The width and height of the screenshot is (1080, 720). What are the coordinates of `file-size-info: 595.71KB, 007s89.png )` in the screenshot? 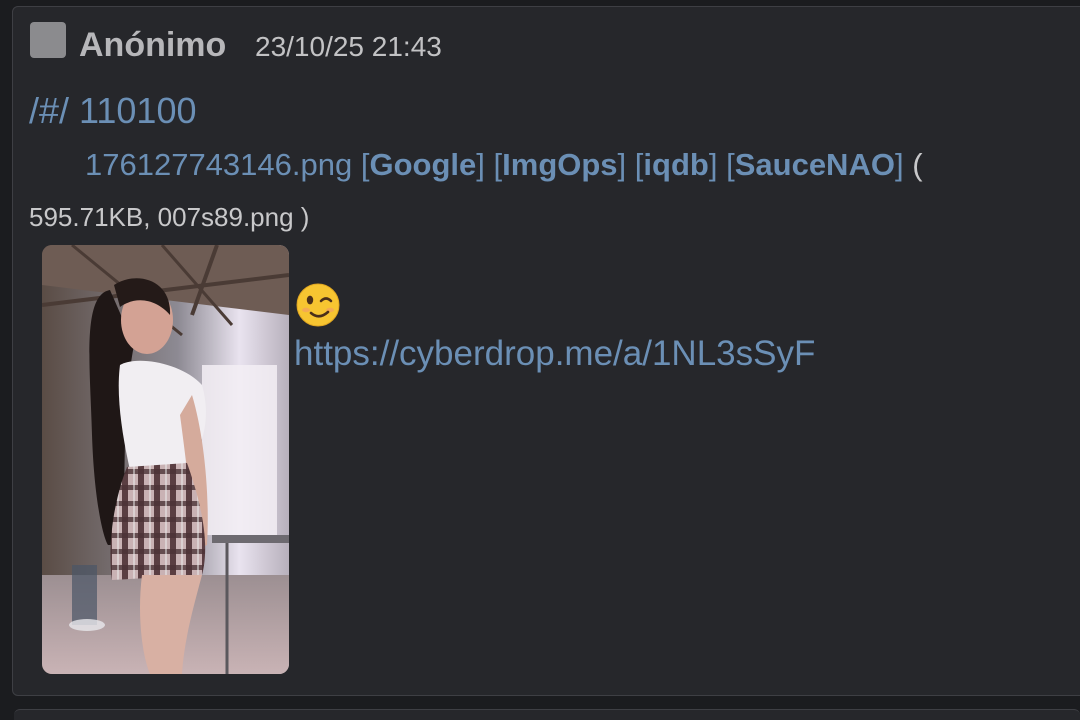 It's located at (169, 217).